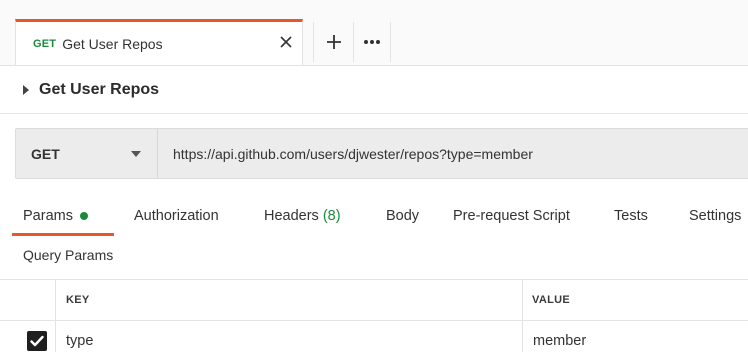  What do you see at coordinates (372, 42) in the screenshot?
I see `ellipsis-icon` at bounding box center [372, 42].